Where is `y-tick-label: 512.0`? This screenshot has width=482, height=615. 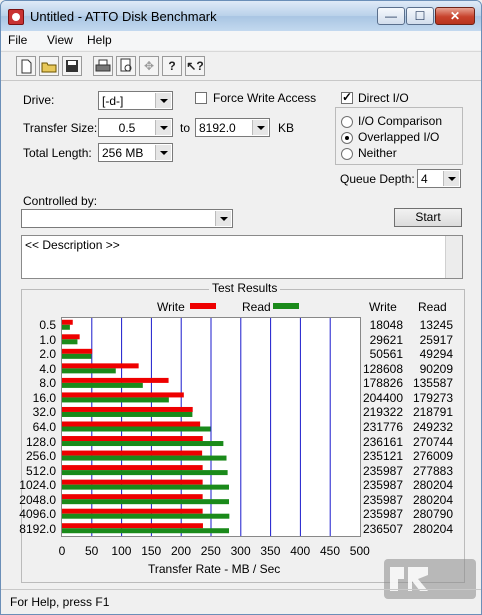
y-tick-label: 512.0 is located at coordinates (40, 470).